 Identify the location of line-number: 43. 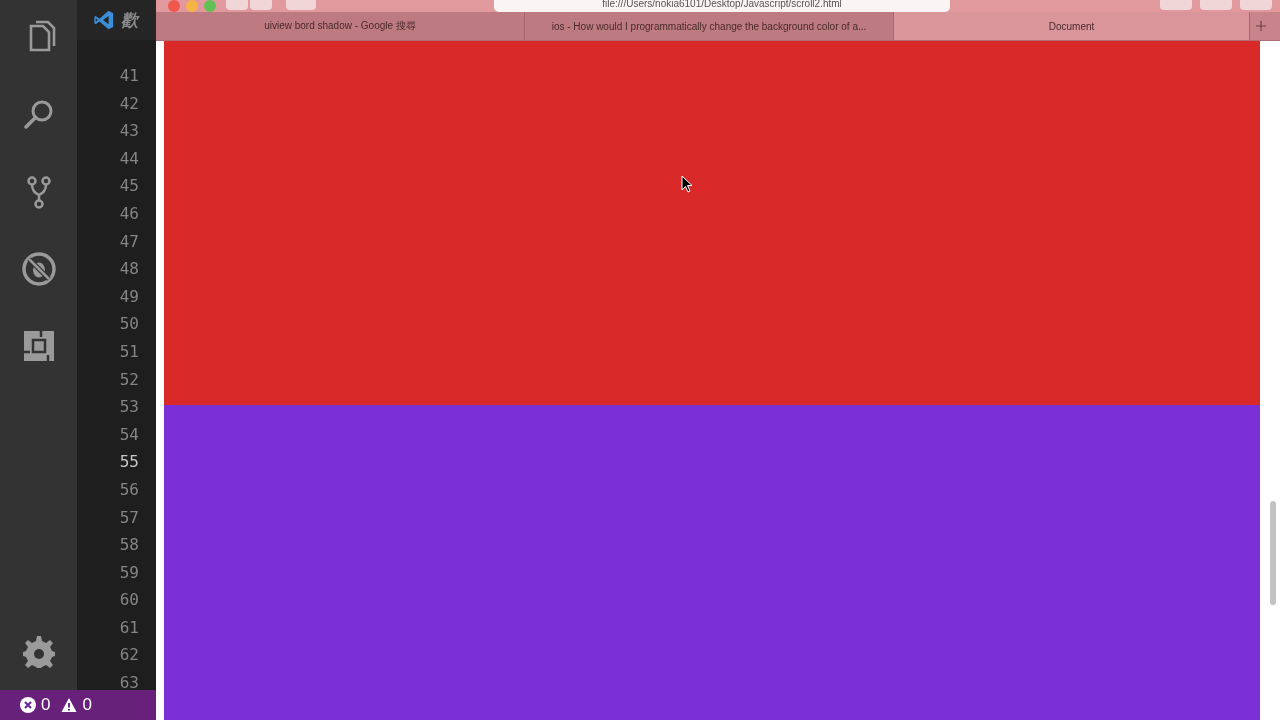
(129, 131).